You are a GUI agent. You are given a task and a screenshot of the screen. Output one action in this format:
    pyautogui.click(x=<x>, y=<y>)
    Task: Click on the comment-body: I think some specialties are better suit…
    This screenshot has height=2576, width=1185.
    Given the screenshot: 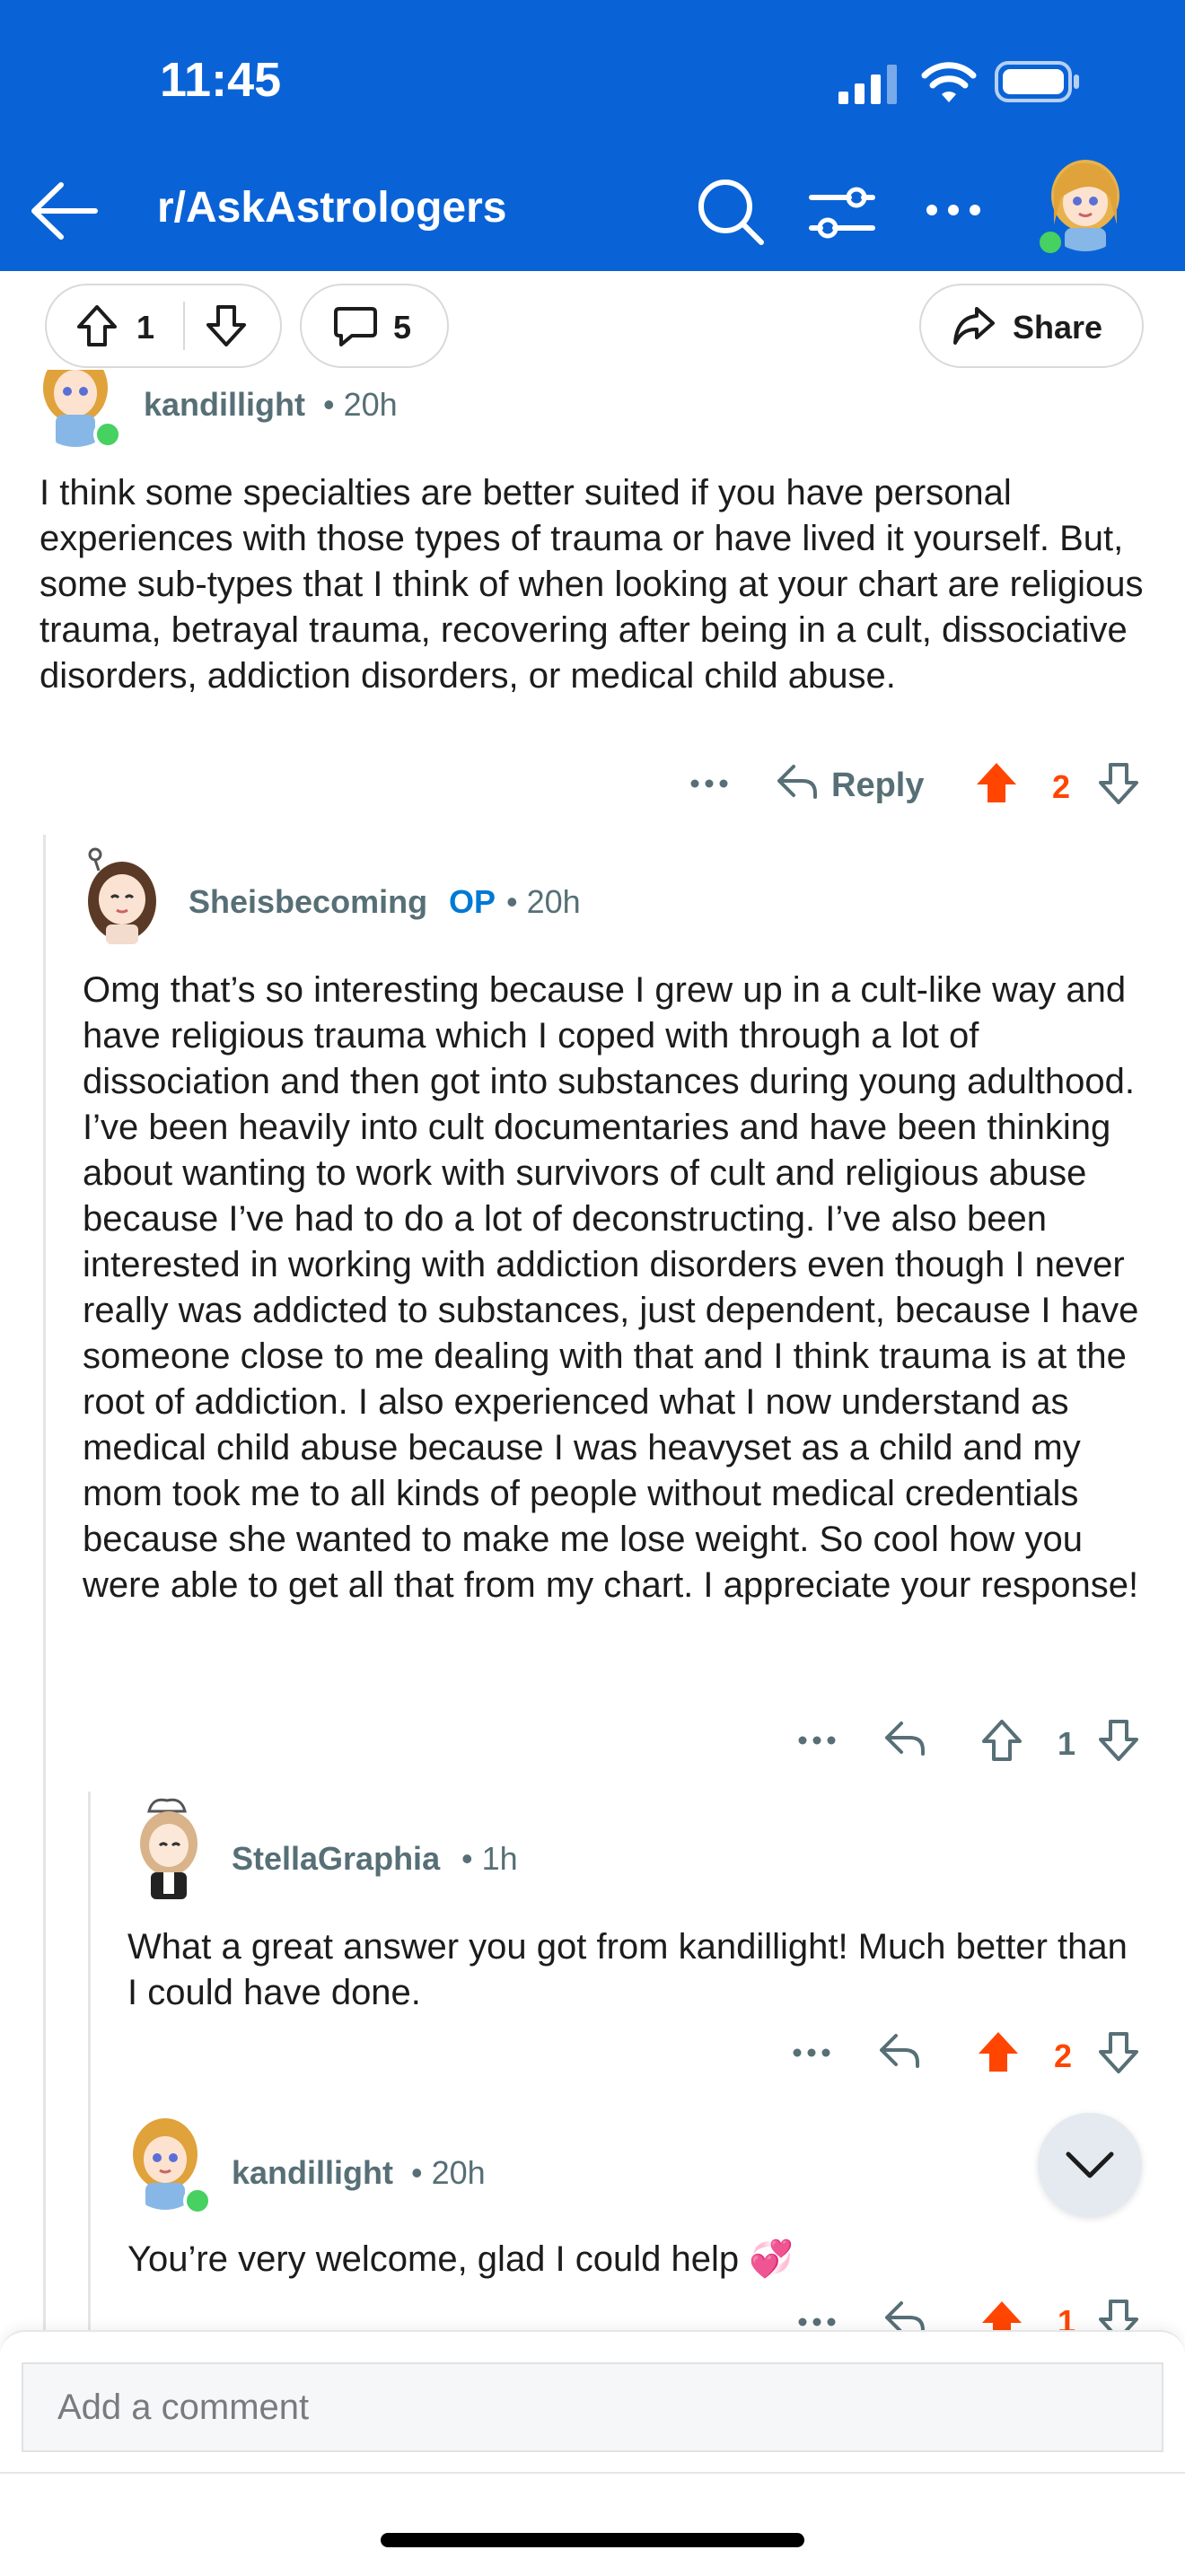 What is the action you would take?
    pyautogui.click(x=592, y=584)
    